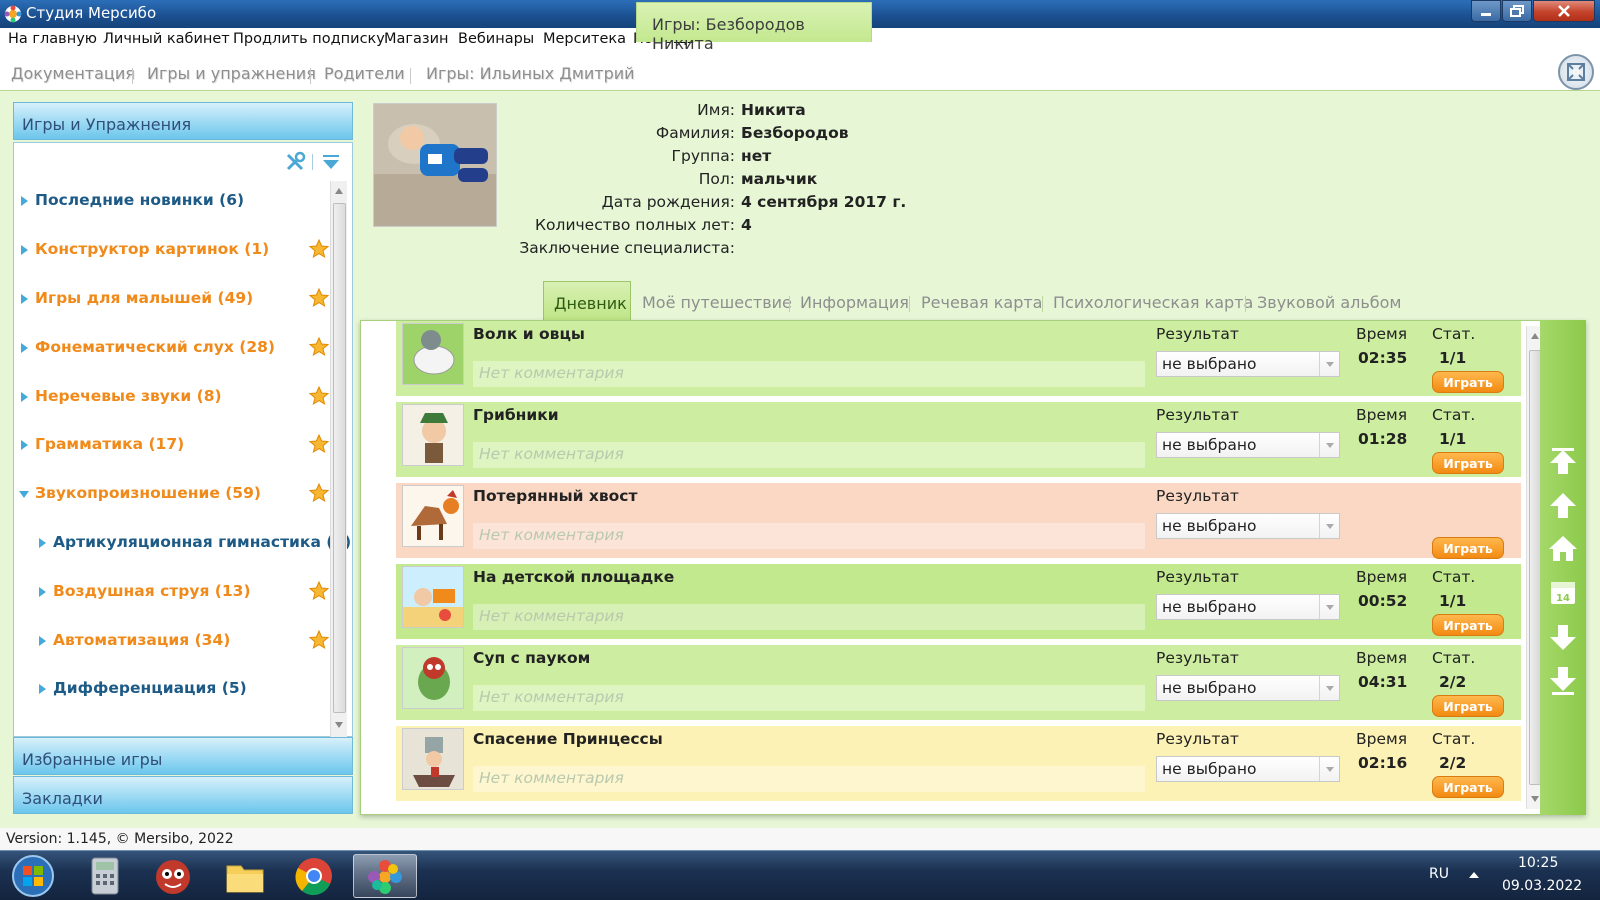 Image resolution: width=1600 pixels, height=900 pixels. I want to click on accordion-bookmarks-header: Закладки, so click(183, 795).